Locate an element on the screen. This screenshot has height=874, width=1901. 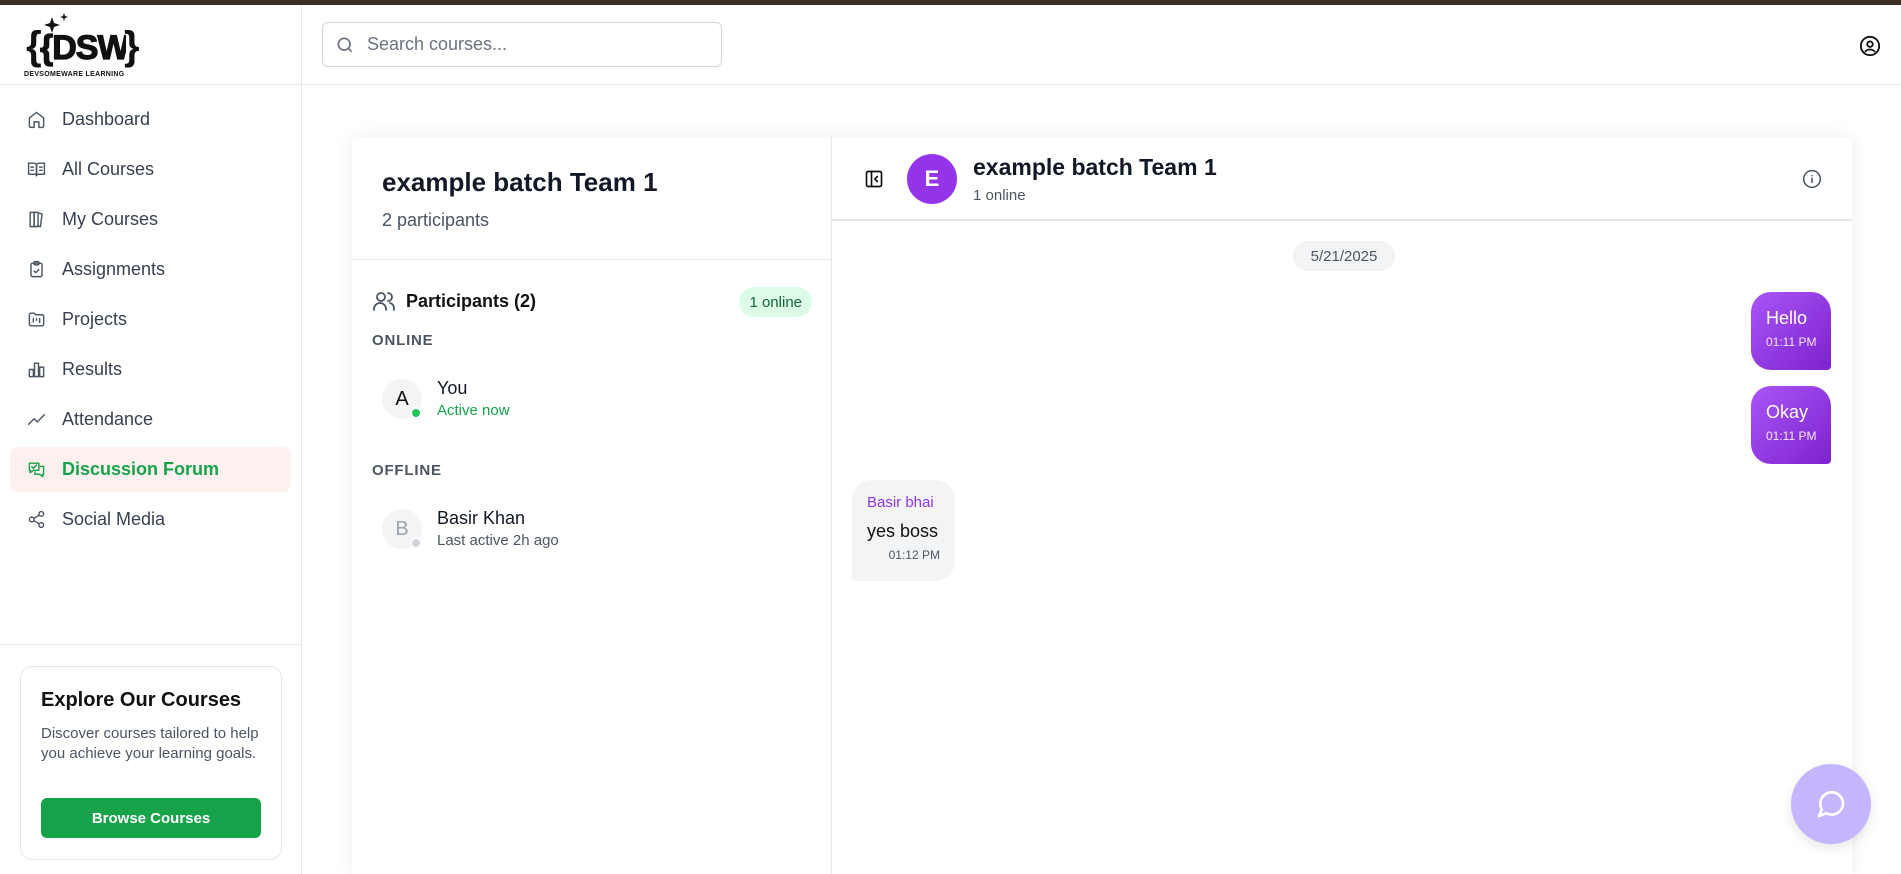
chat-avatar: E is located at coordinates (932, 179).